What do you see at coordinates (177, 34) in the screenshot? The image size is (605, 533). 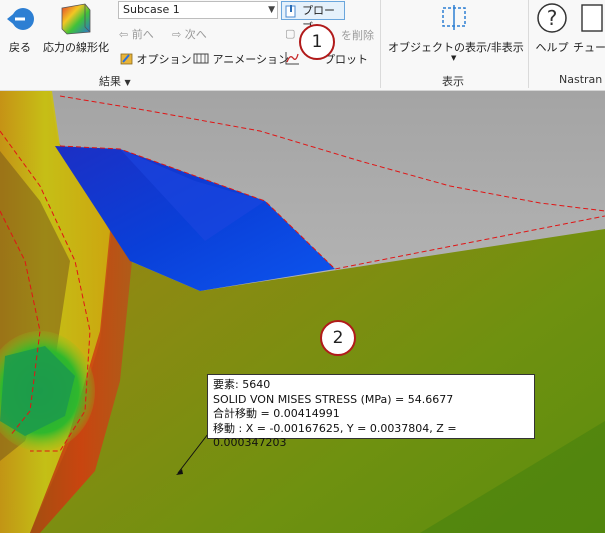 I see `arrow-right-icon: ⇨` at bounding box center [177, 34].